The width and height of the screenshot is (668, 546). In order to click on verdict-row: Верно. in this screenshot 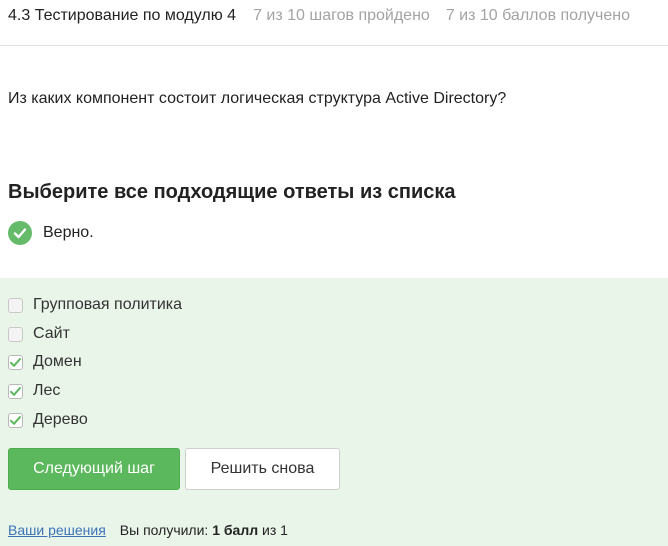, I will do `click(51, 233)`.